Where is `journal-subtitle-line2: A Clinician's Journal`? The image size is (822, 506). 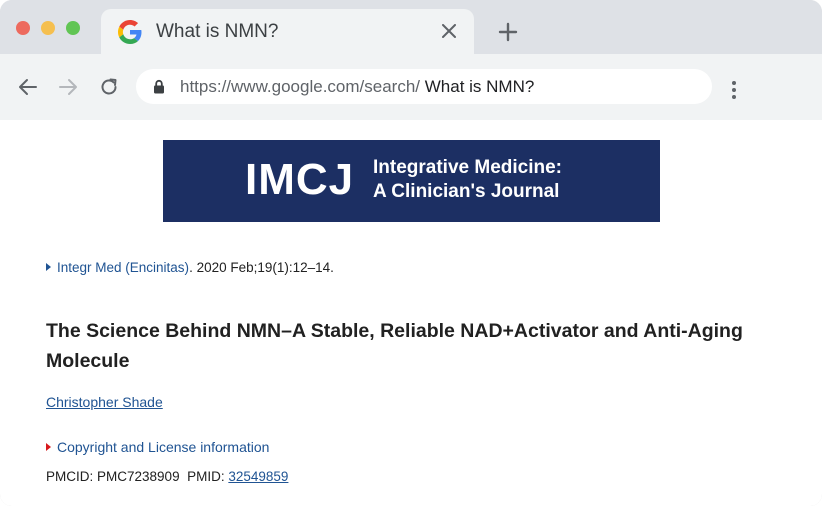
journal-subtitle-line2: A Clinician's Journal is located at coordinates (466, 191).